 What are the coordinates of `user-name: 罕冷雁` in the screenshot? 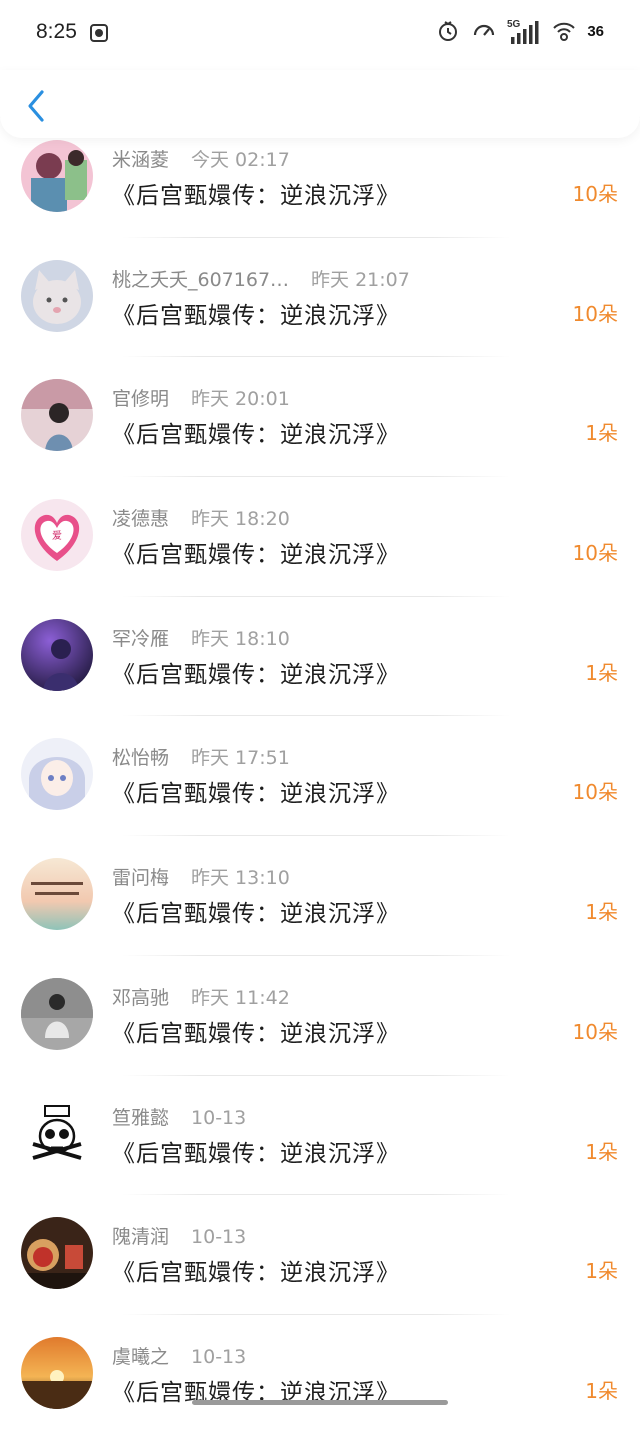 It's located at (140, 639).